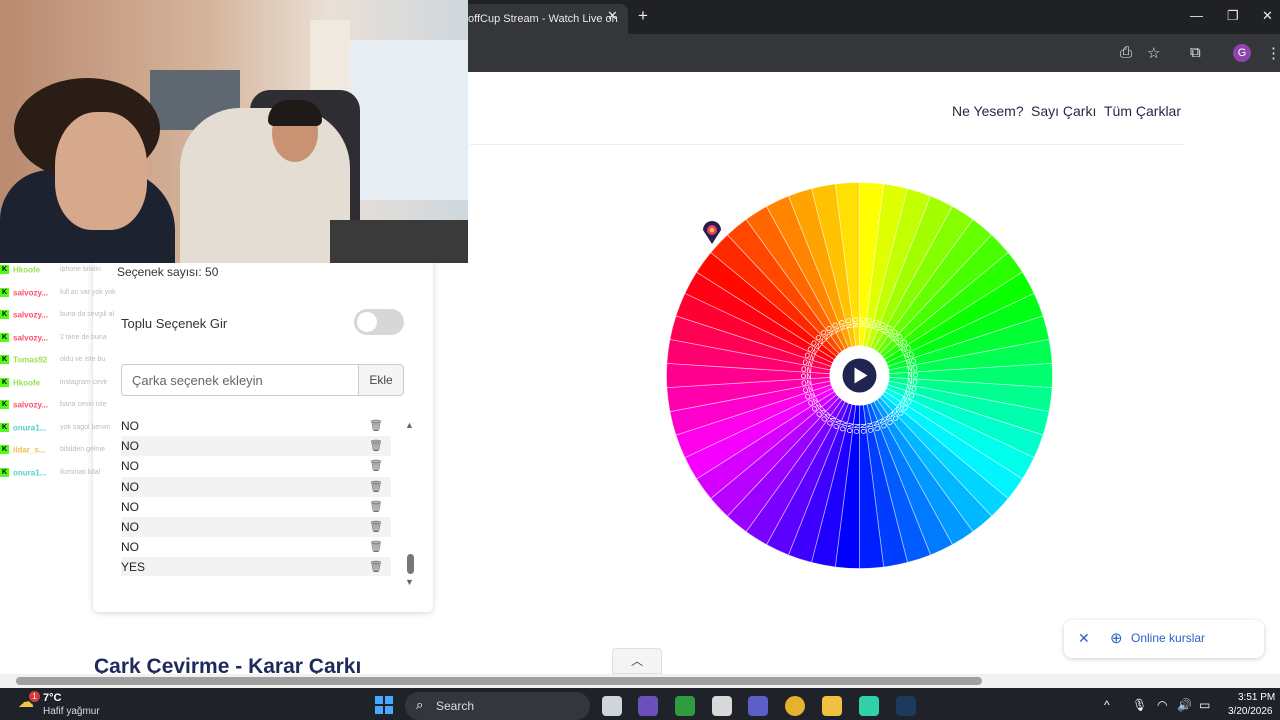  I want to click on page-heading: Çark Çevirme - Karar Çarkı, so click(228, 664).